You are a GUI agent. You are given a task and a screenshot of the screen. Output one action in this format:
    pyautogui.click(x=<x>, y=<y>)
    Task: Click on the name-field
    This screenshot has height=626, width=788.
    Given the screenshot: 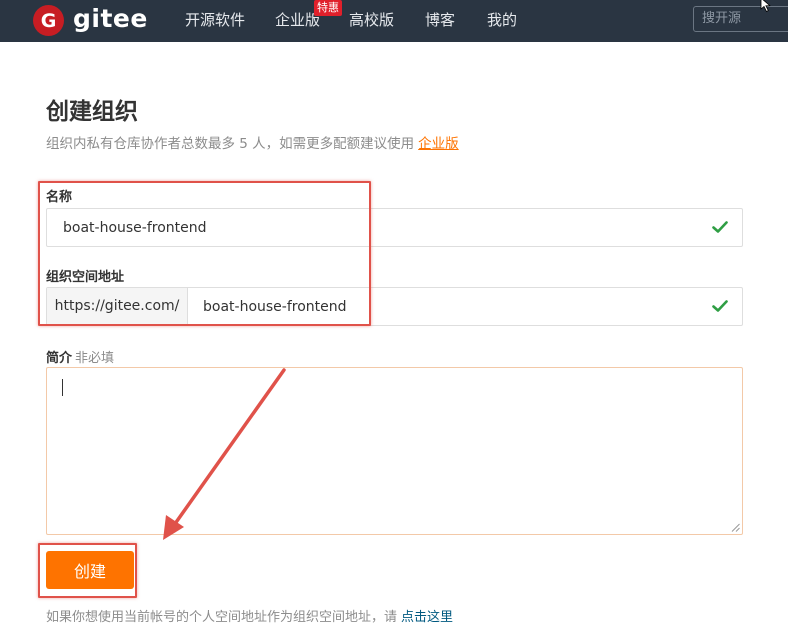 What is the action you would take?
    pyautogui.click(x=394, y=228)
    